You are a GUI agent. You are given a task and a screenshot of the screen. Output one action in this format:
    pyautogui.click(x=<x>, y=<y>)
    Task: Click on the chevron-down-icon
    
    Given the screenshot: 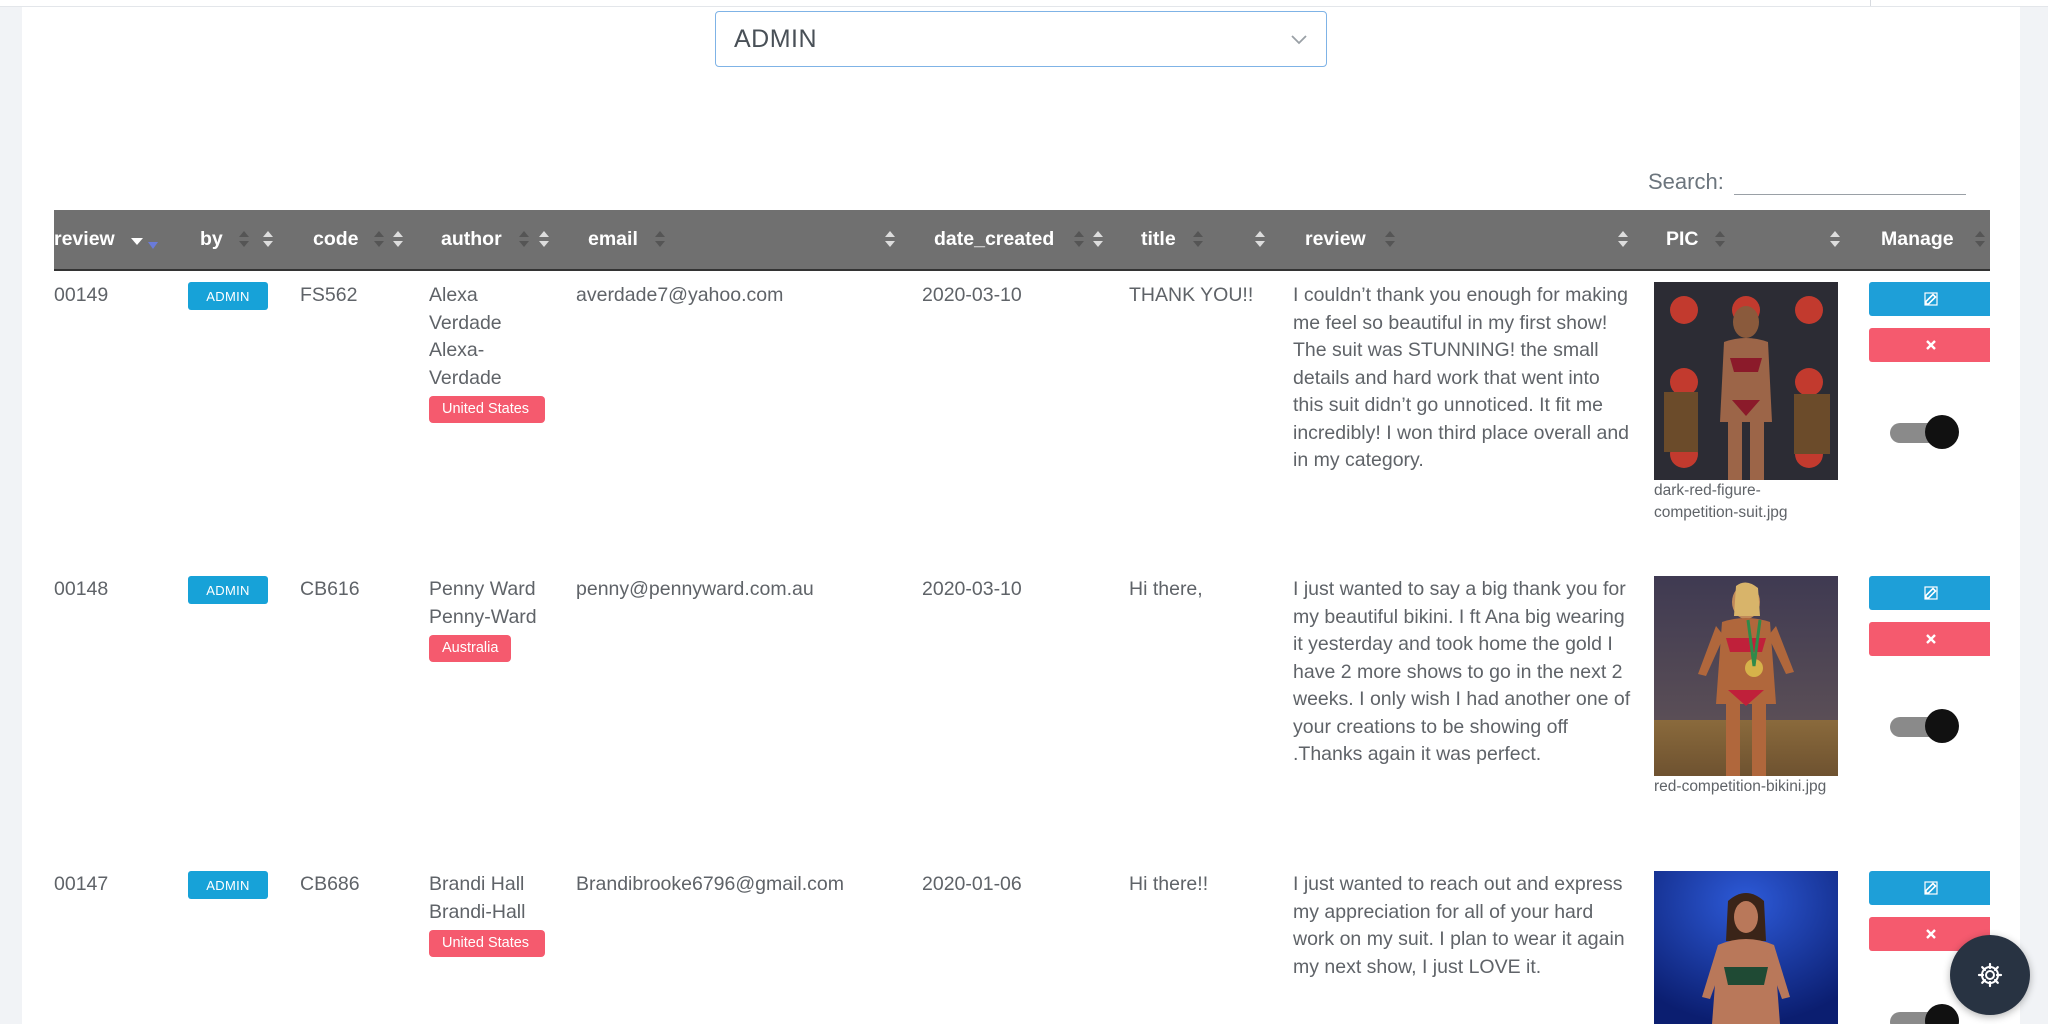 What is the action you would take?
    pyautogui.click(x=1299, y=40)
    